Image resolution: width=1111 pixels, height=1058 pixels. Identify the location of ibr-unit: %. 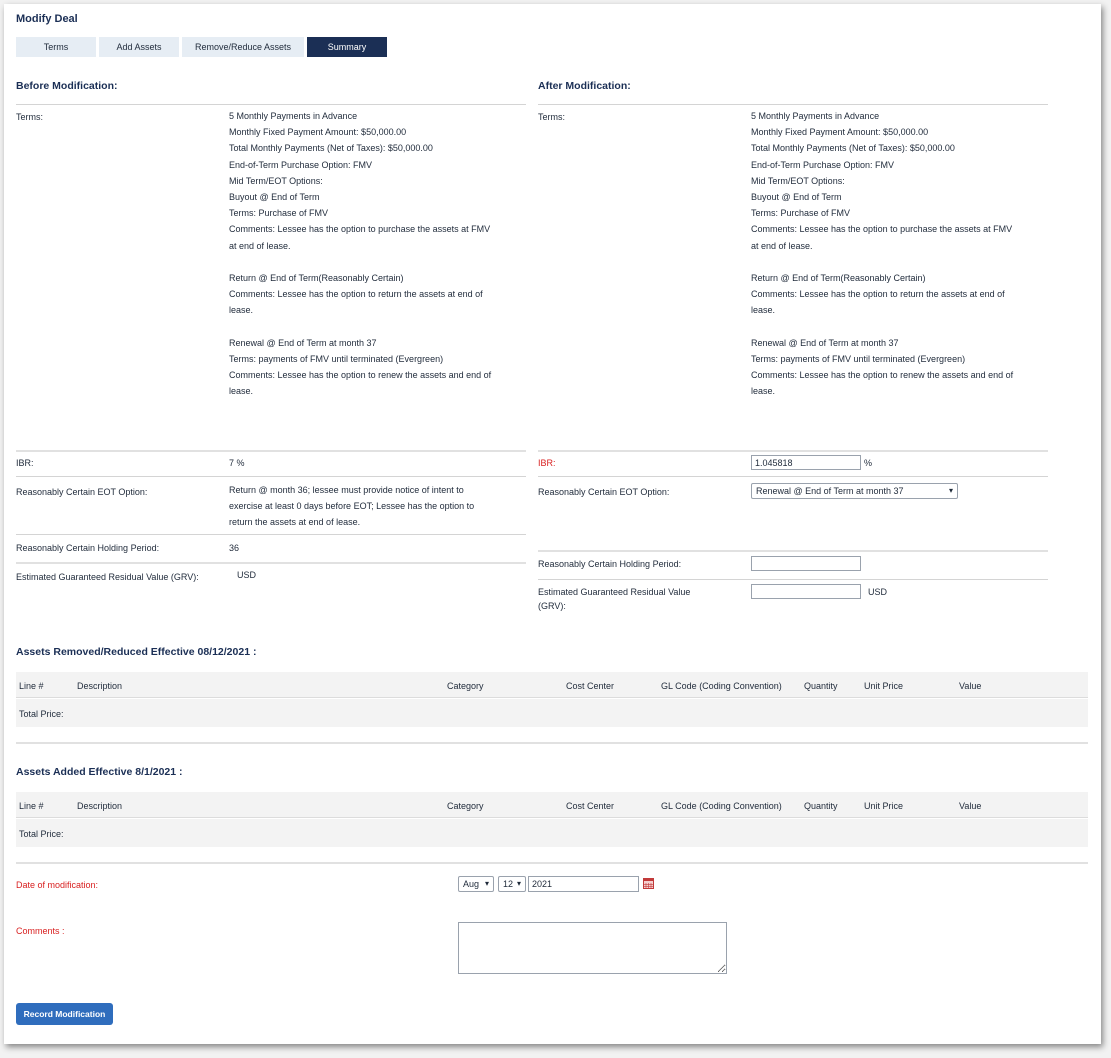
(868, 463).